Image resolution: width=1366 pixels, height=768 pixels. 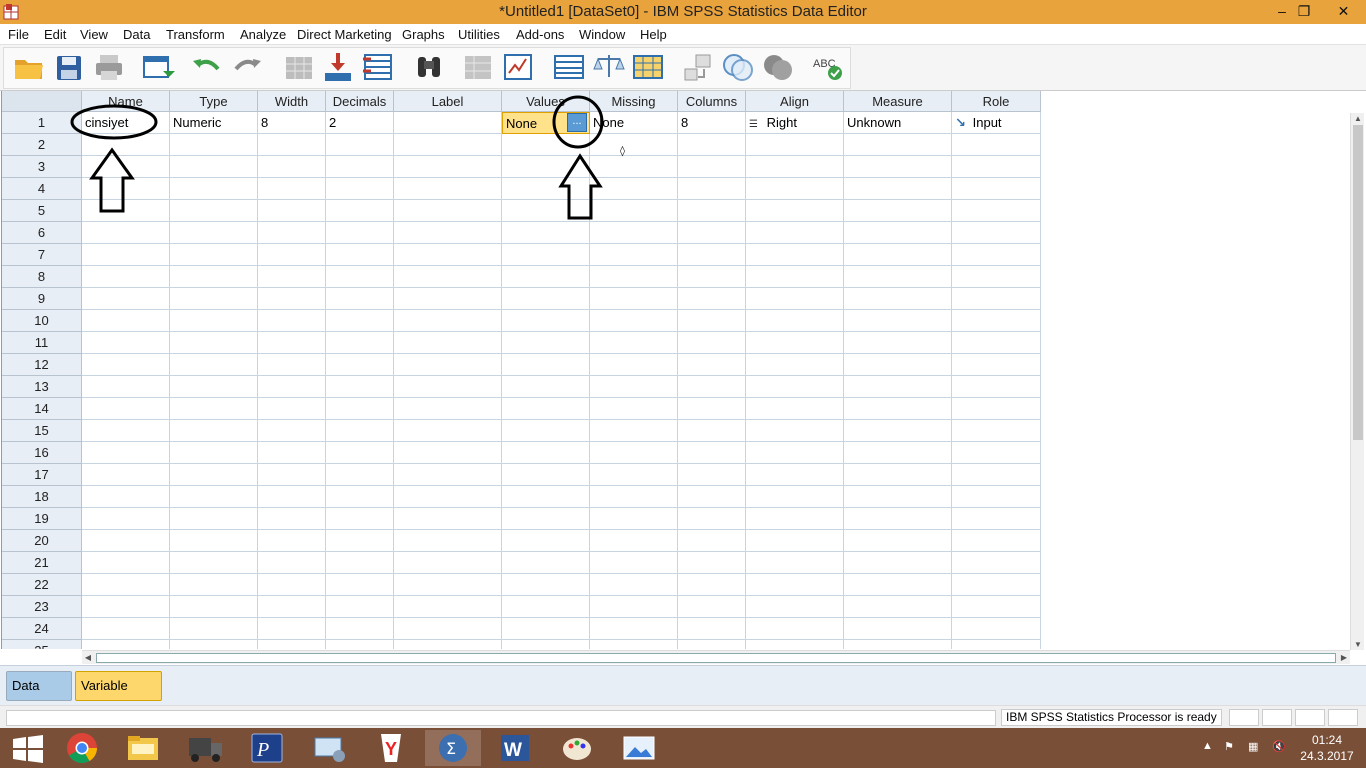 I want to click on column-header-role: Role, so click(x=996, y=101).